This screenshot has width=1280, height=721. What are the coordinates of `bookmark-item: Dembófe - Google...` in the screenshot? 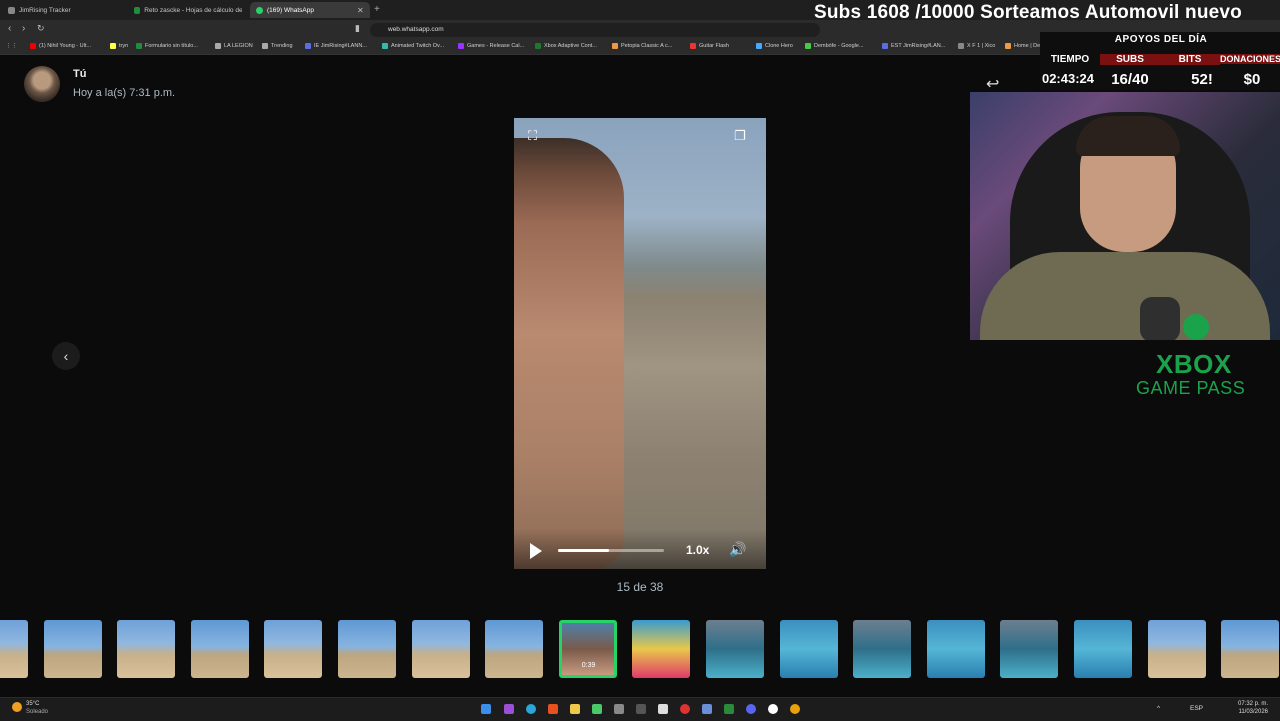 It's located at (834, 46).